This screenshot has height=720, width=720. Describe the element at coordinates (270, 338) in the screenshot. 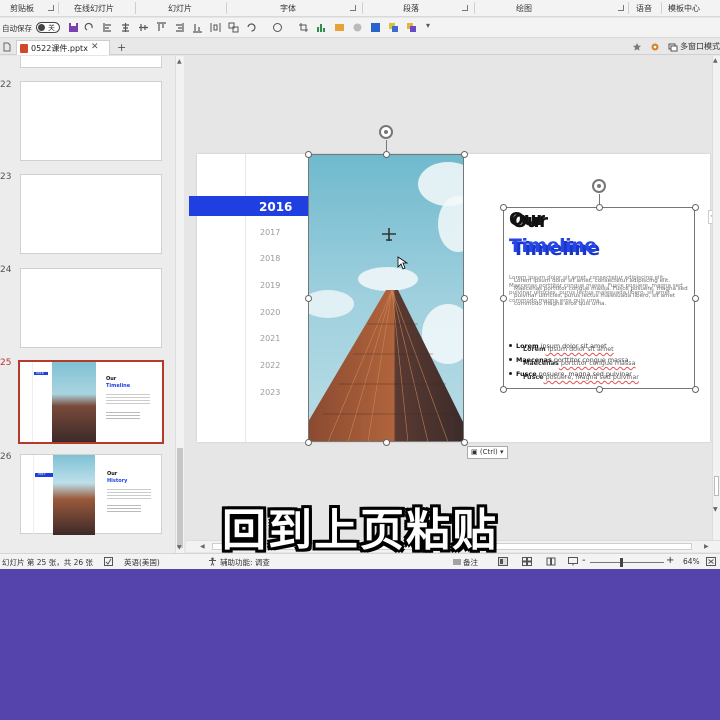

I see `timeline-year: 2021` at that location.